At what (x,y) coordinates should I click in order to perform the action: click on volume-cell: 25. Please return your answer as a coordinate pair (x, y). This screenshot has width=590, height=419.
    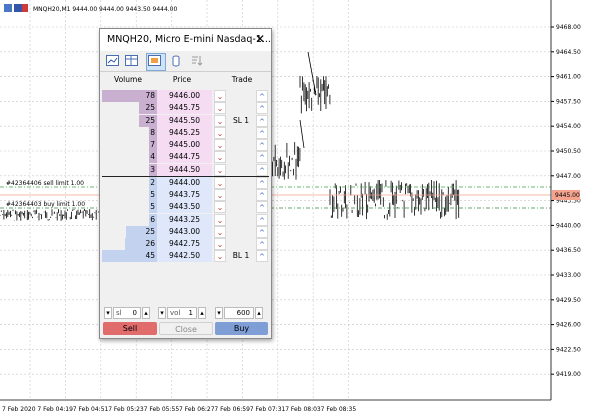
    Looking at the image, I should click on (129, 108).